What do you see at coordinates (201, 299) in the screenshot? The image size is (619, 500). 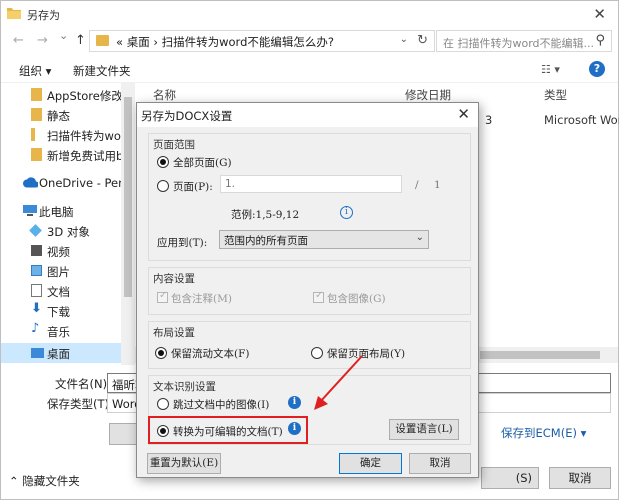 I see `include-comments-label: 包含注释(M)` at bounding box center [201, 299].